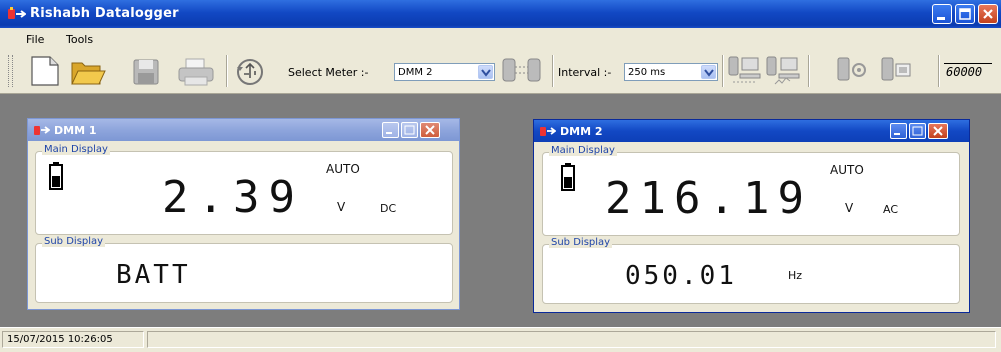  Describe the element at coordinates (671, 72) in the screenshot. I see `interval-dropdown: 250 ms` at that location.